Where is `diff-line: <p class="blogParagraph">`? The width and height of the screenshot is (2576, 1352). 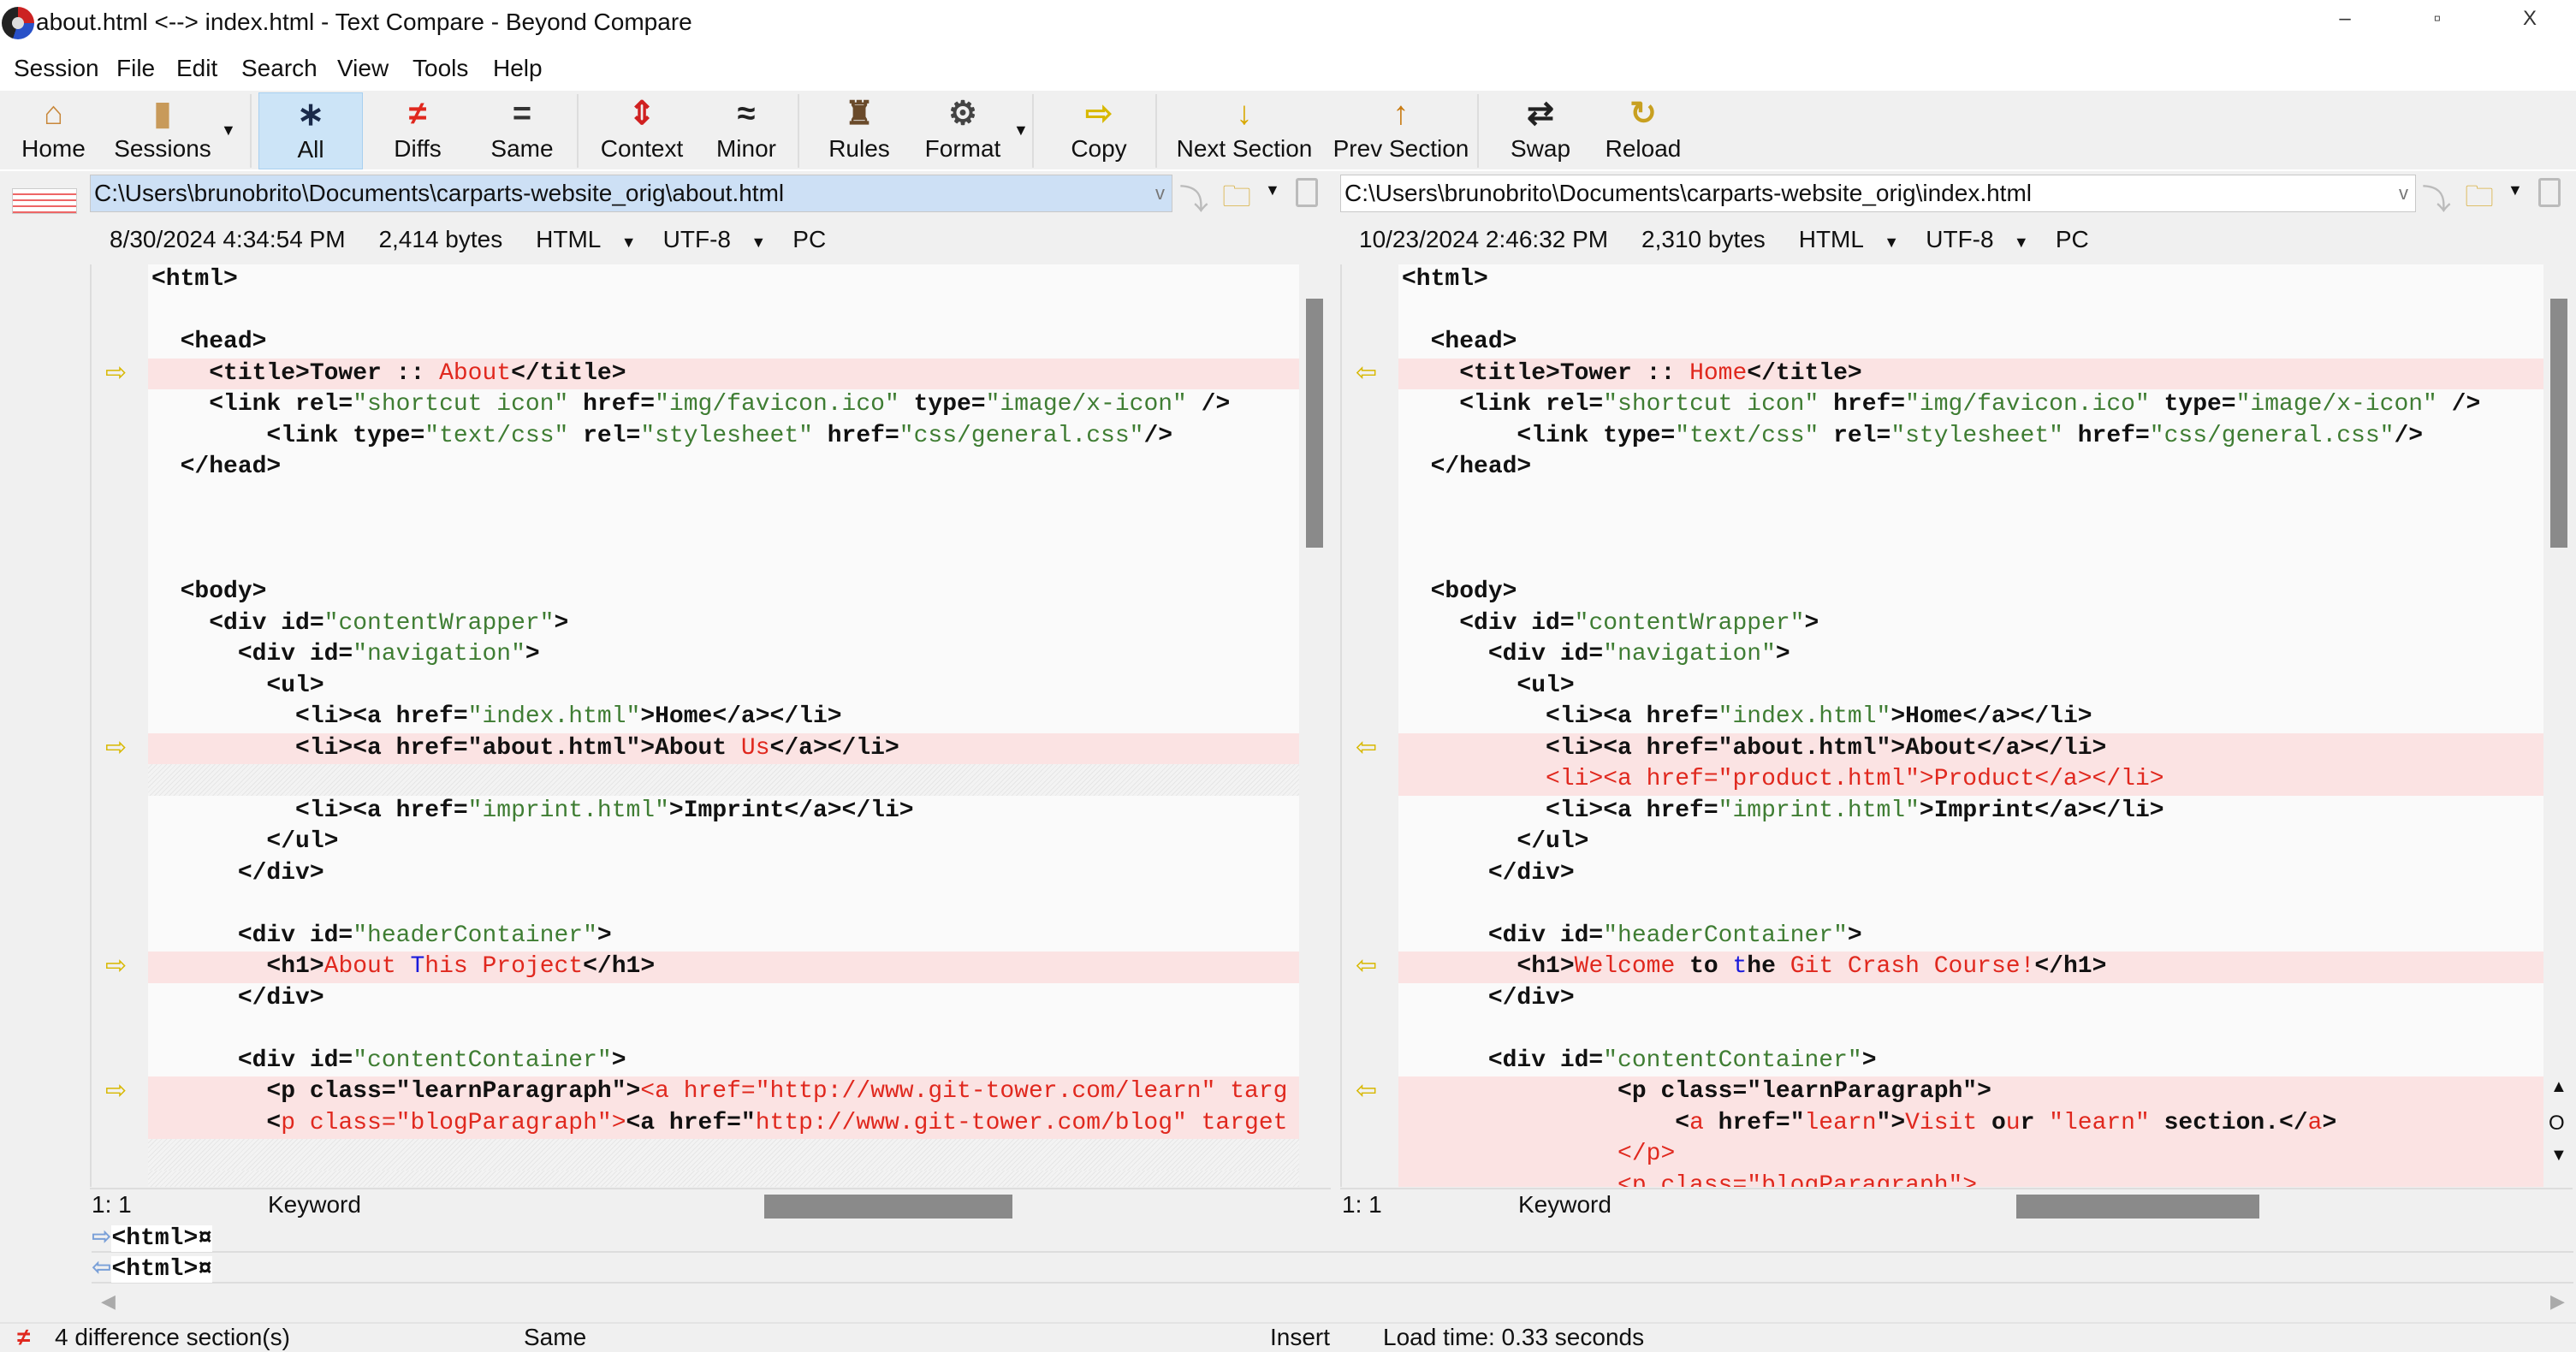
diff-line: <p class="blogParagraph"> is located at coordinates (1970, 1178).